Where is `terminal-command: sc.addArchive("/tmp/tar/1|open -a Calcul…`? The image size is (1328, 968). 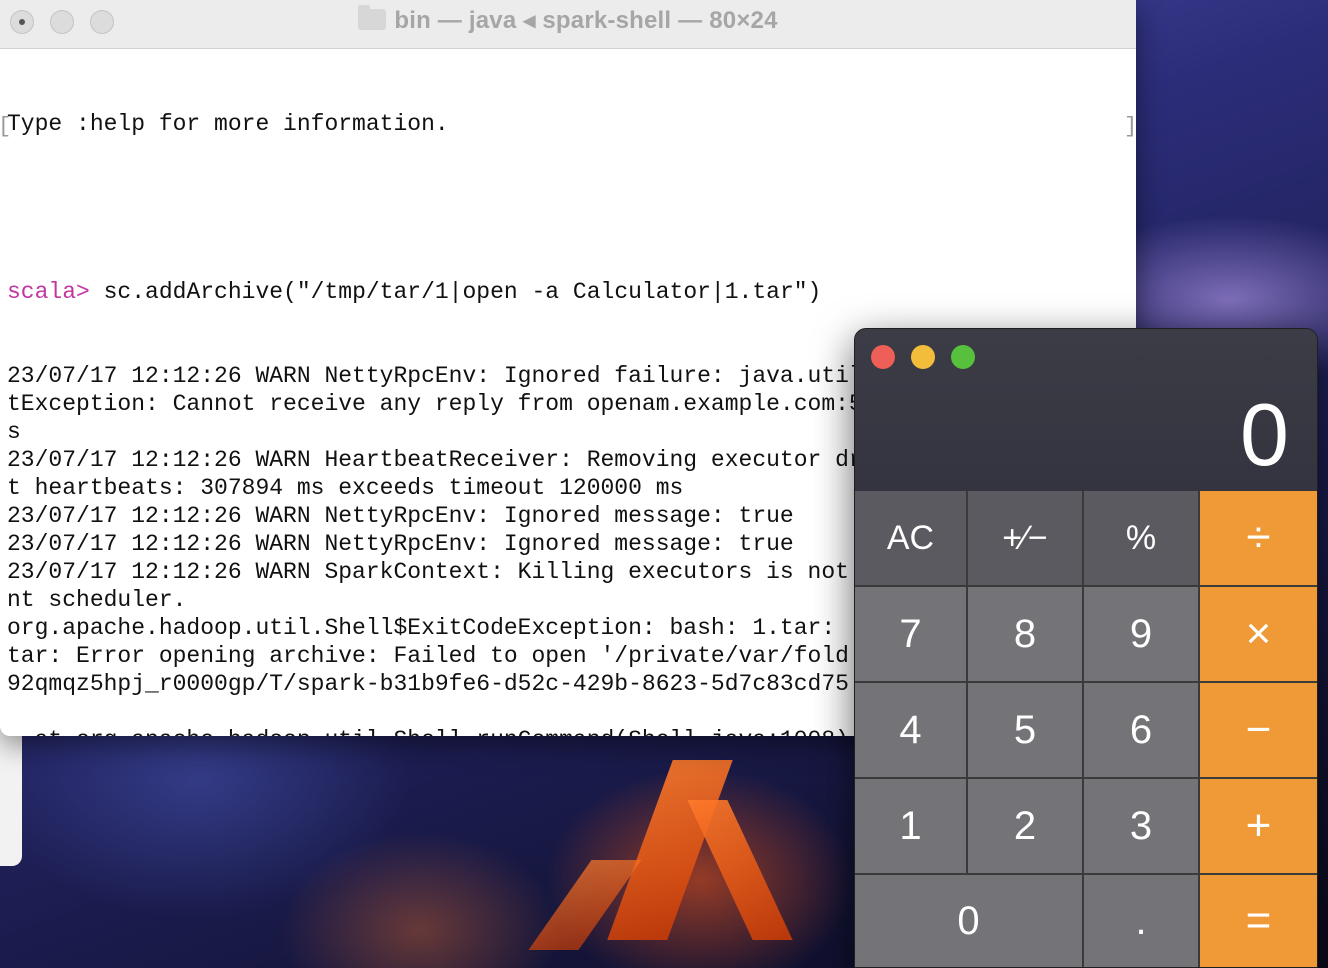 terminal-command: sc.addArchive("/tmp/tar/1|open -a Calcul… is located at coordinates (455, 292).